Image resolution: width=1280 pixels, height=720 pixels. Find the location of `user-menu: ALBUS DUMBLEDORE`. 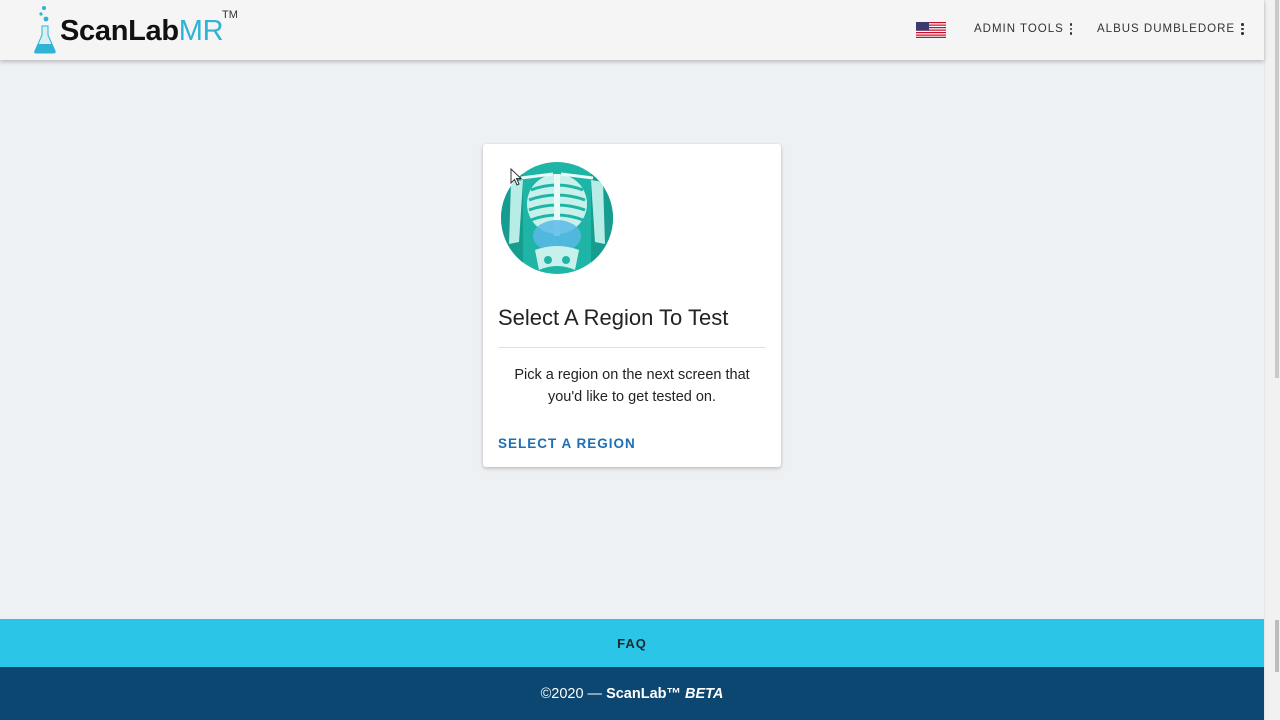

user-menu: ALBUS DUMBLEDORE is located at coordinates (1170, 29).